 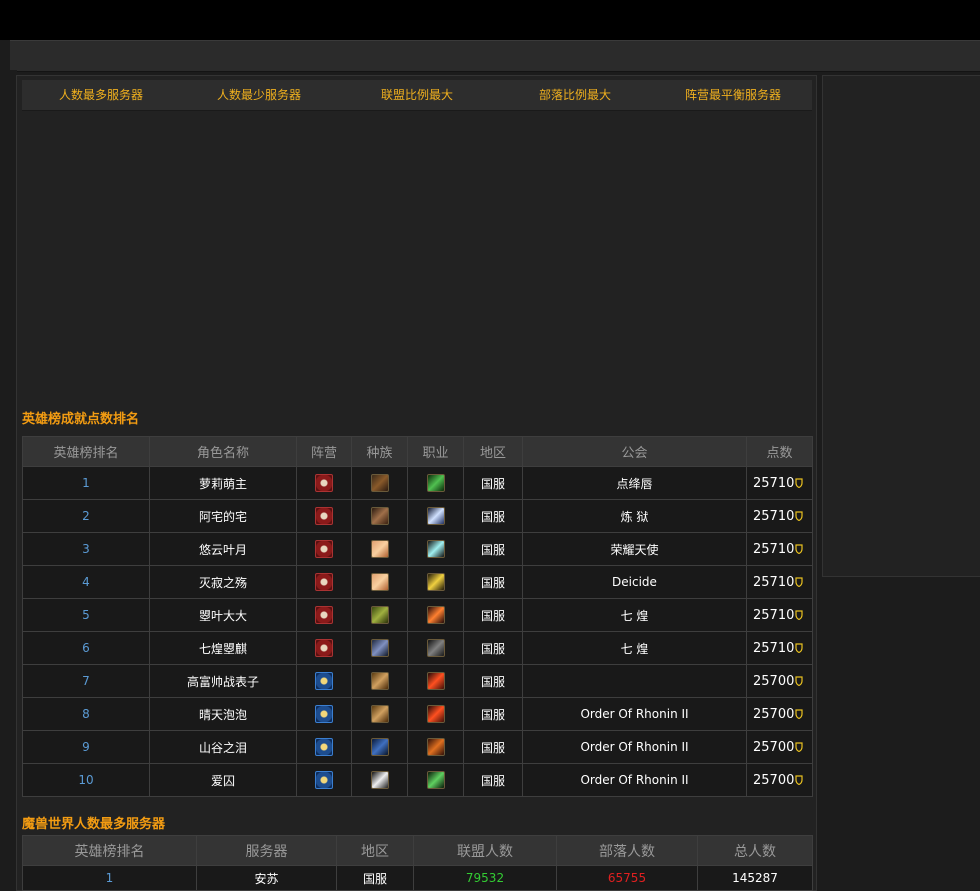 What do you see at coordinates (634, 582) in the screenshot?
I see `guild-cell: Deicide` at bounding box center [634, 582].